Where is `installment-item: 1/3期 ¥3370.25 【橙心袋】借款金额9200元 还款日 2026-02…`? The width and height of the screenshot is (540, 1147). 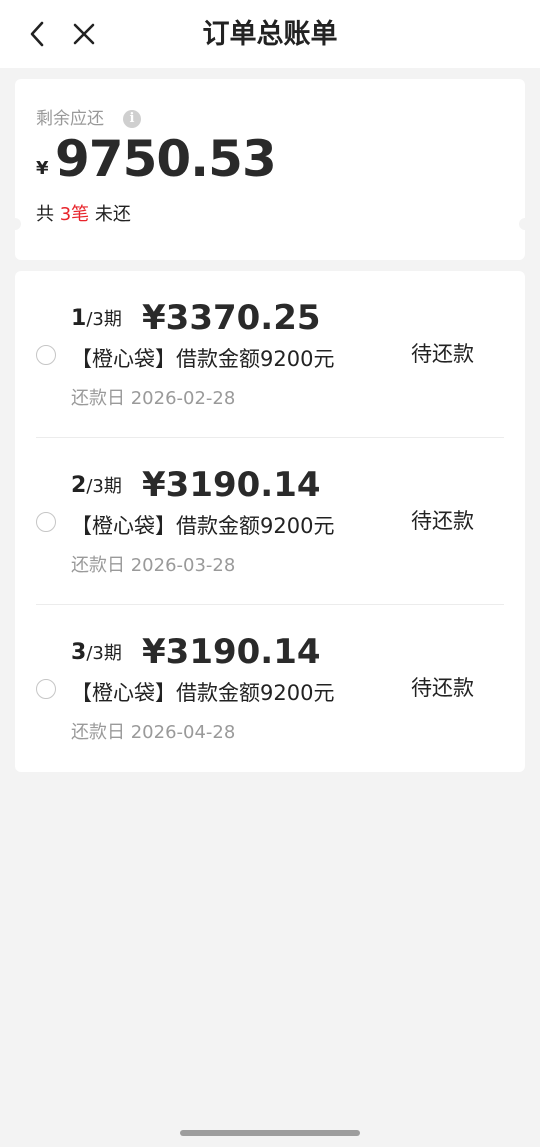
installment-item: 1/3期 ¥3370.25 【橙心袋】借款金额9200元 还款日 2026-02… is located at coordinates (270, 354).